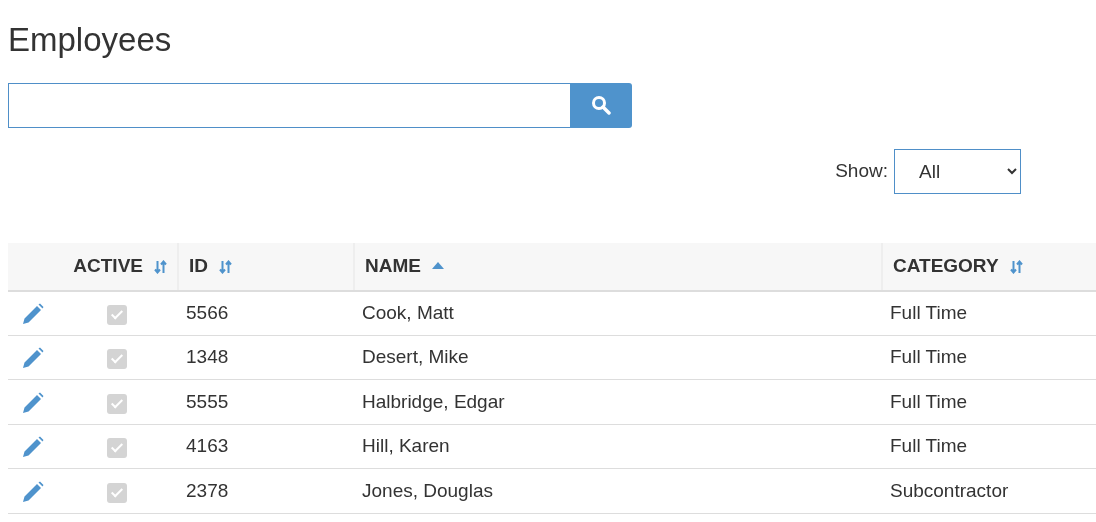  I want to click on table-cell: 2378, so click(266, 491).